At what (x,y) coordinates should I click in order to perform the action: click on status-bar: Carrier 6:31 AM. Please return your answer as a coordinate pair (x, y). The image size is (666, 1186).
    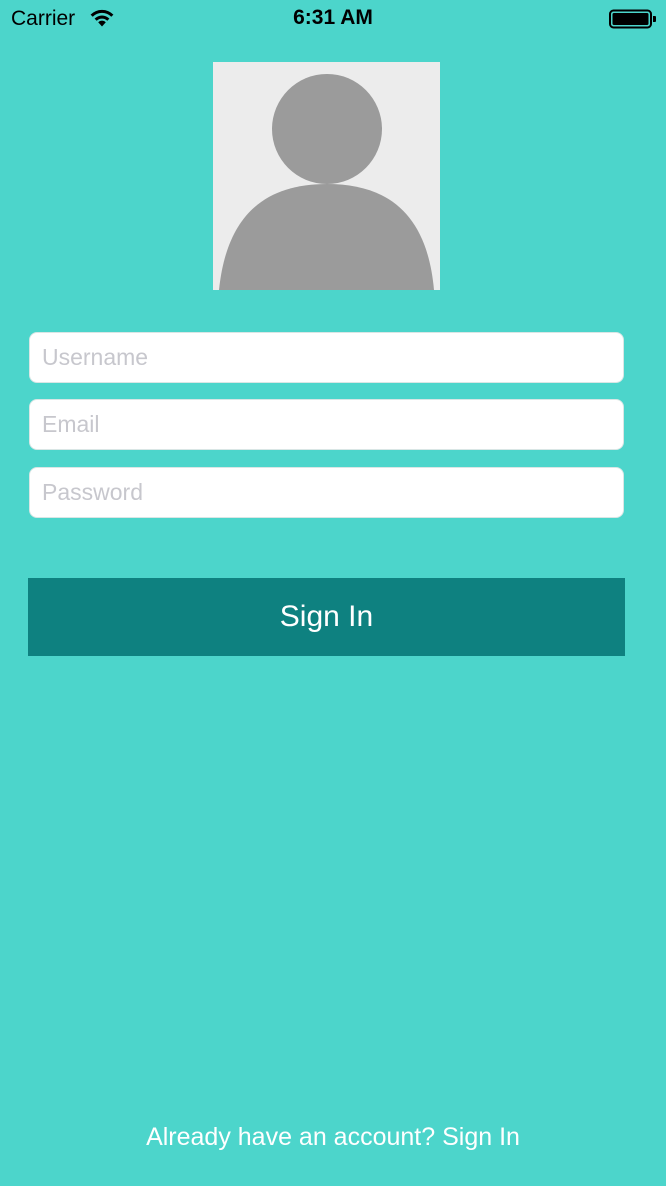
    Looking at the image, I should click on (333, 20).